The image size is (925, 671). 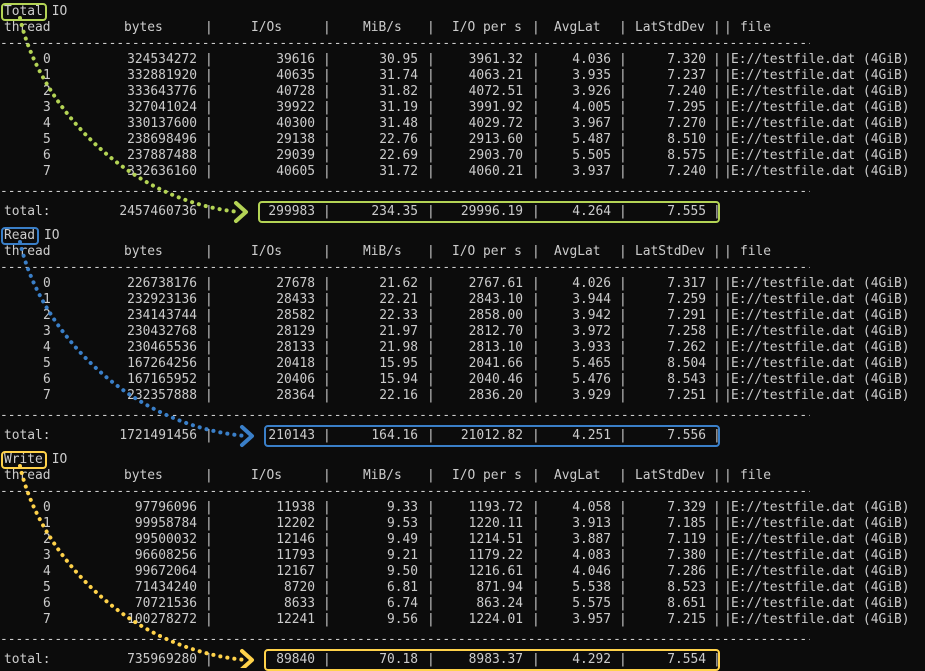 What do you see at coordinates (495, 171) in the screenshot?
I see `iops-cell: 4060.21` at bounding box center [495, 171].